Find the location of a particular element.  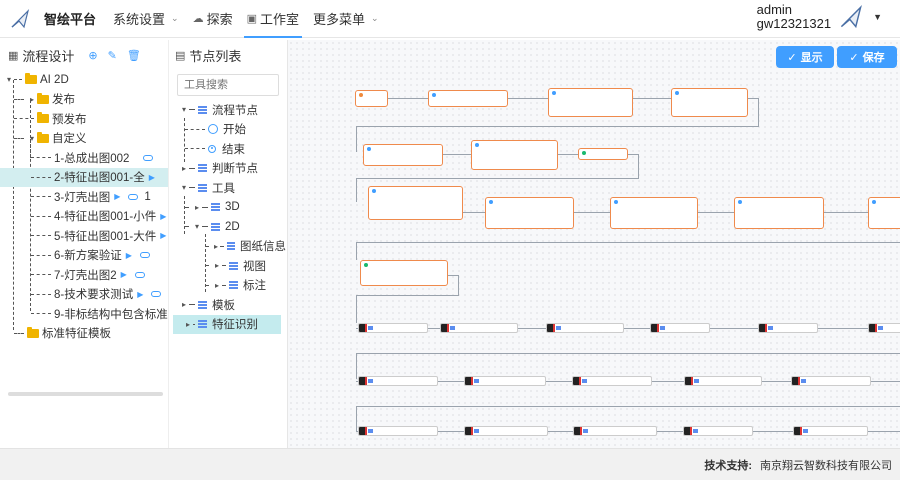

node-group-flow: ▾ 流程节点 is located at coordinates (227, 110).